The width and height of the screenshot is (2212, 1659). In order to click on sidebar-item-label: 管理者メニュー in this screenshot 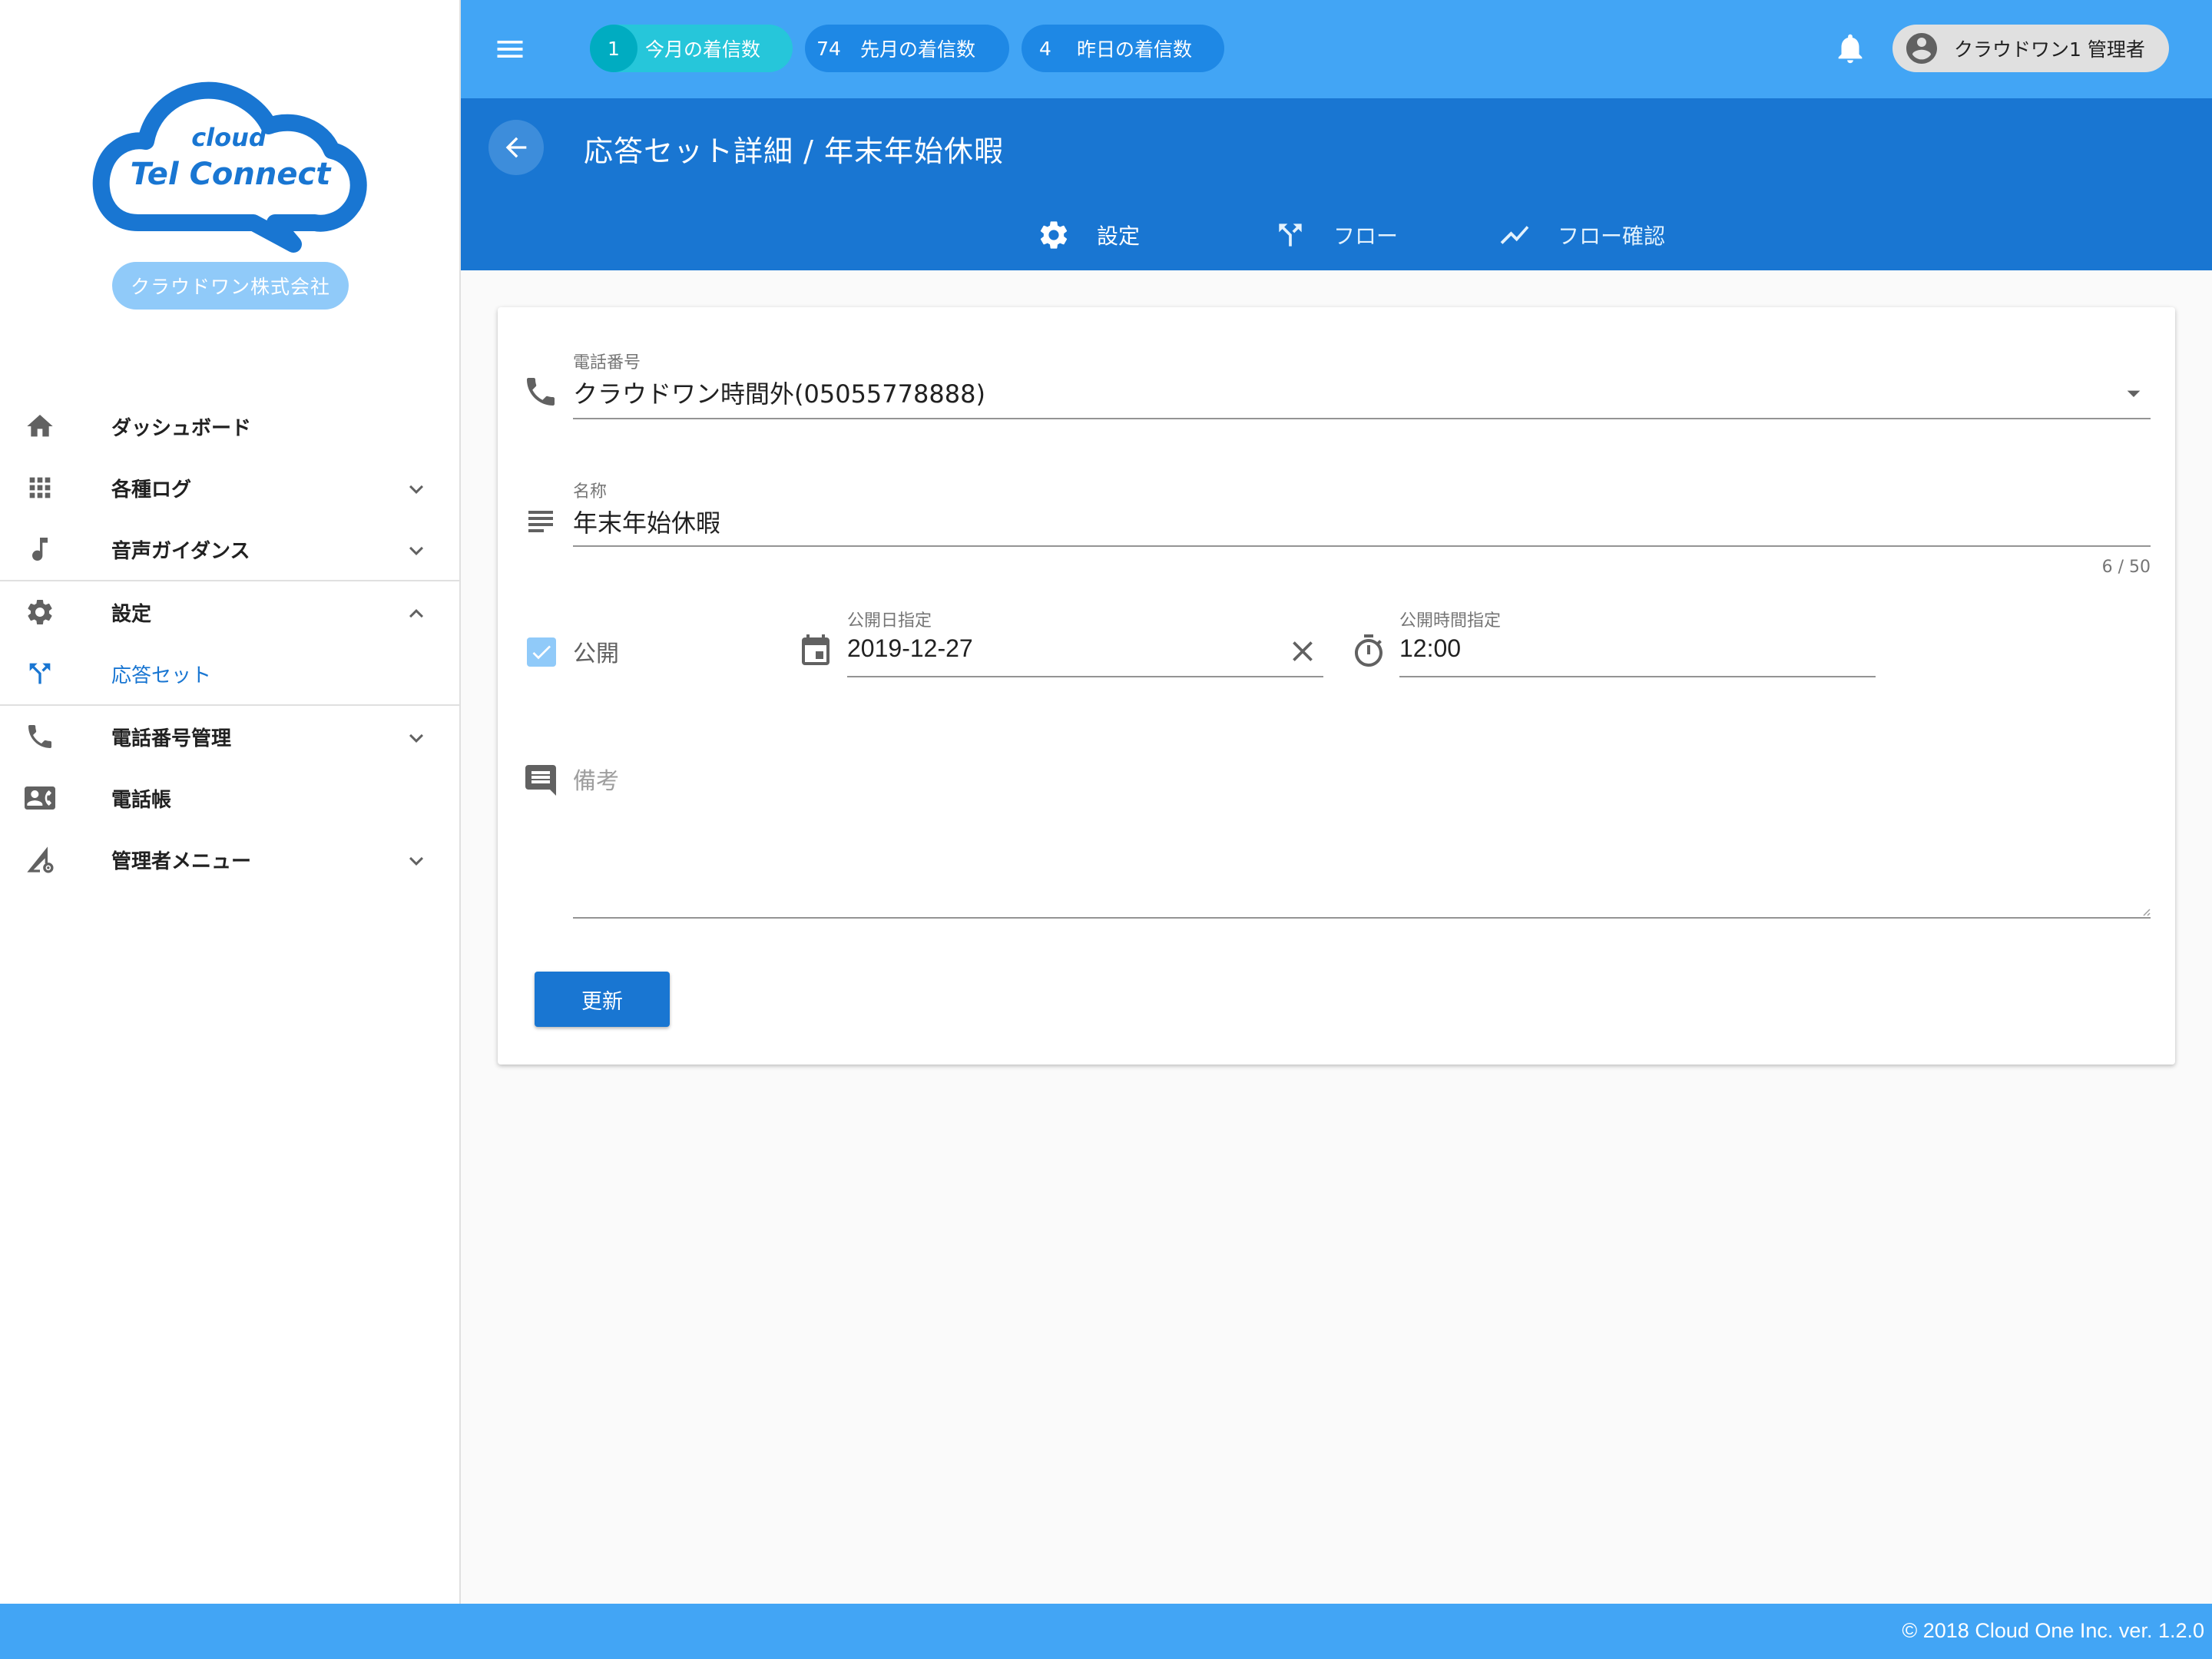, I will do `click(181, 861)`.